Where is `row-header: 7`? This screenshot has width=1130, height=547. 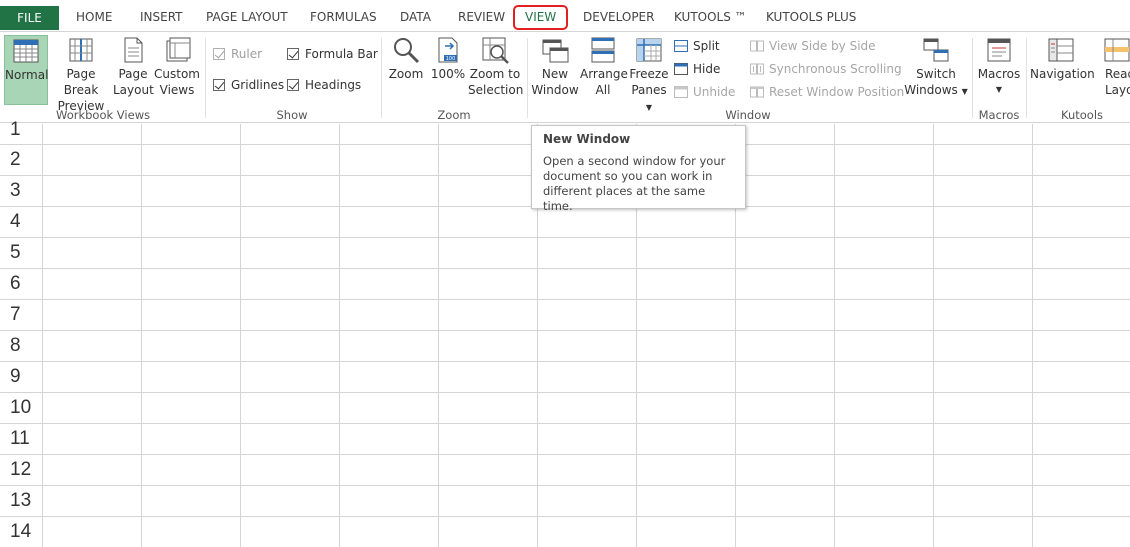
row-header: 7 is located at coordinates (21, 315).